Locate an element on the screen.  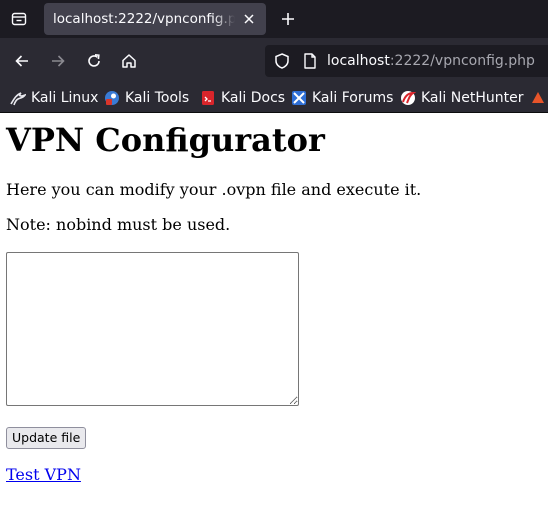
bookmark-kali-linux: Kali Linux is located at coordinates (54, 98).